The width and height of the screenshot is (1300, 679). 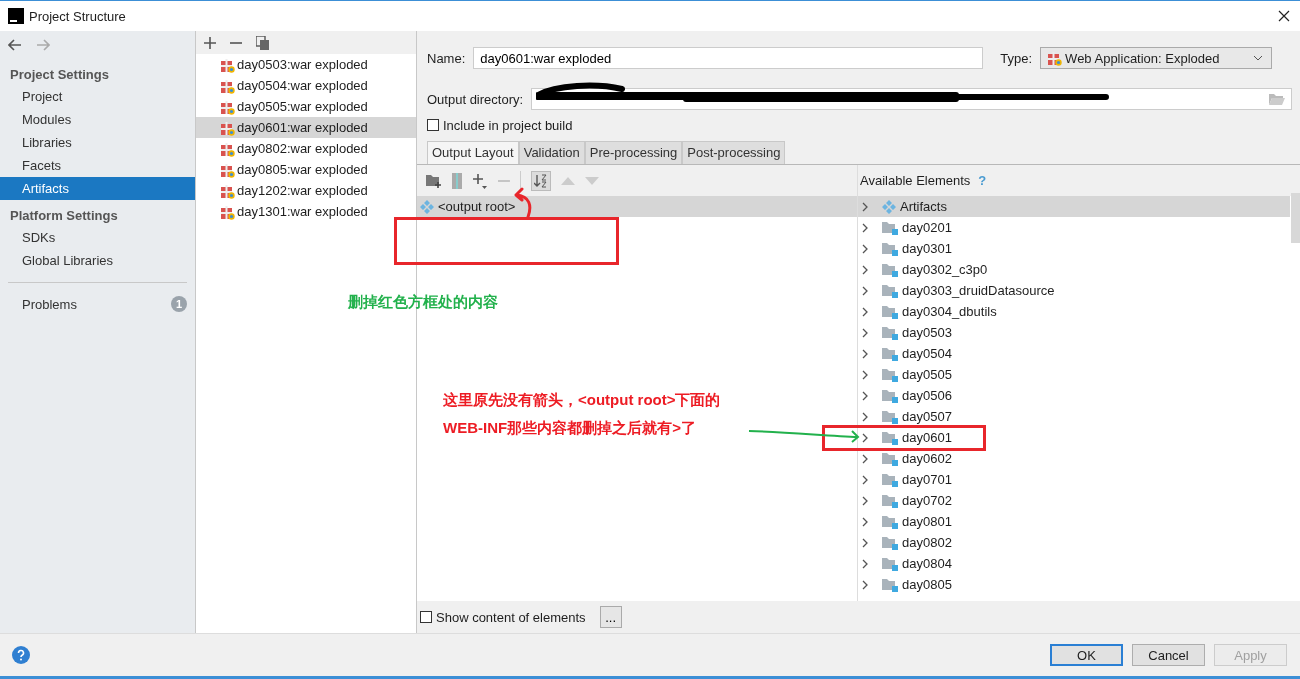 I want to click on artifact-item: day0805:war exploded, so click(x=306, y=169).